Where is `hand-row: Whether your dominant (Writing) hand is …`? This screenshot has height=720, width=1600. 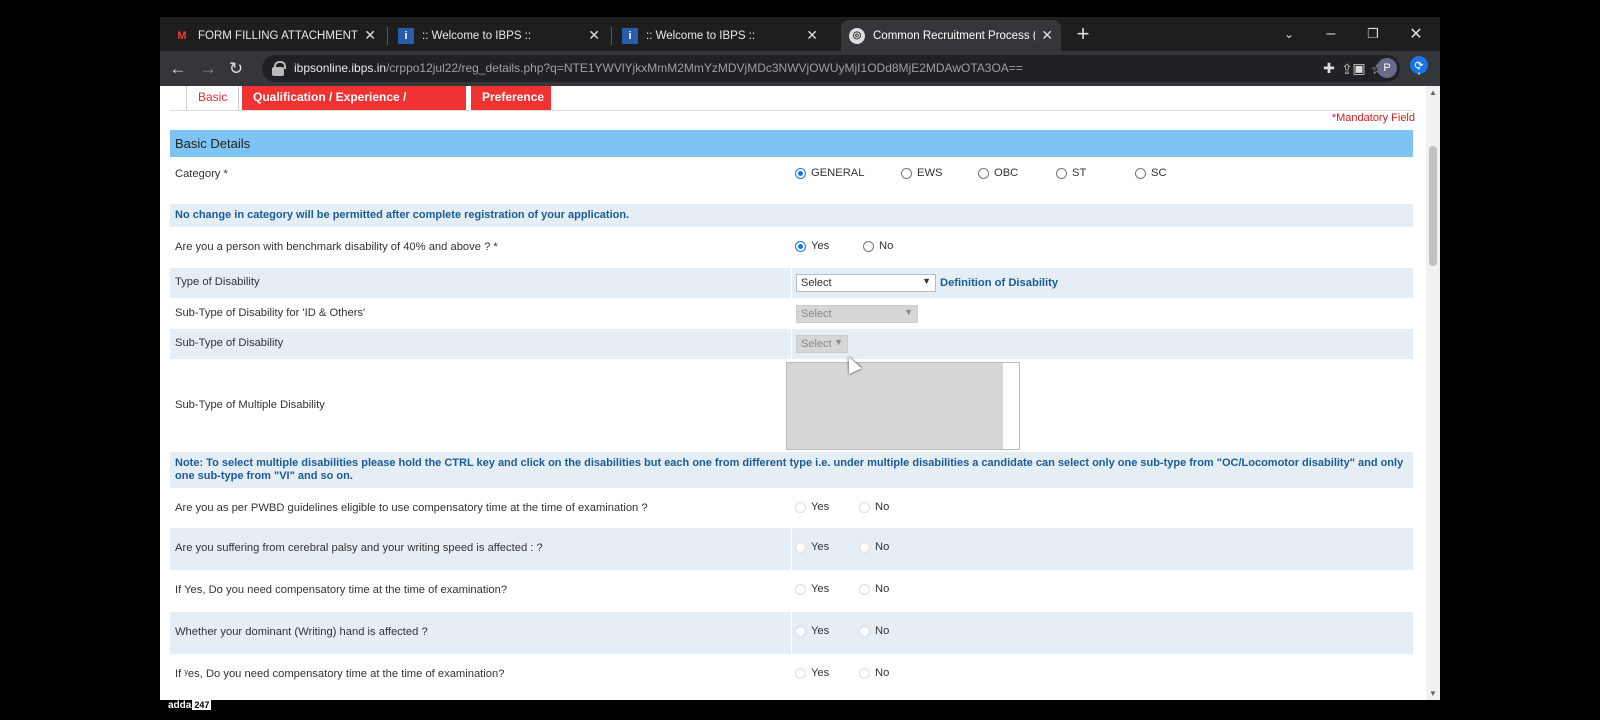 hand-row: Whether your dominant (Writing) hand is … is located at coordinates (791, 633).